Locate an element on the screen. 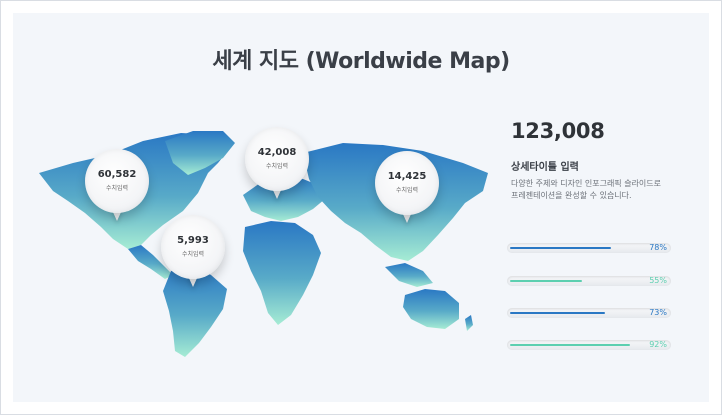 The height and width of the screenshot is (415, 722). map-pin-asia: 14,425 수치입력 is located at coordinates (407, 187).